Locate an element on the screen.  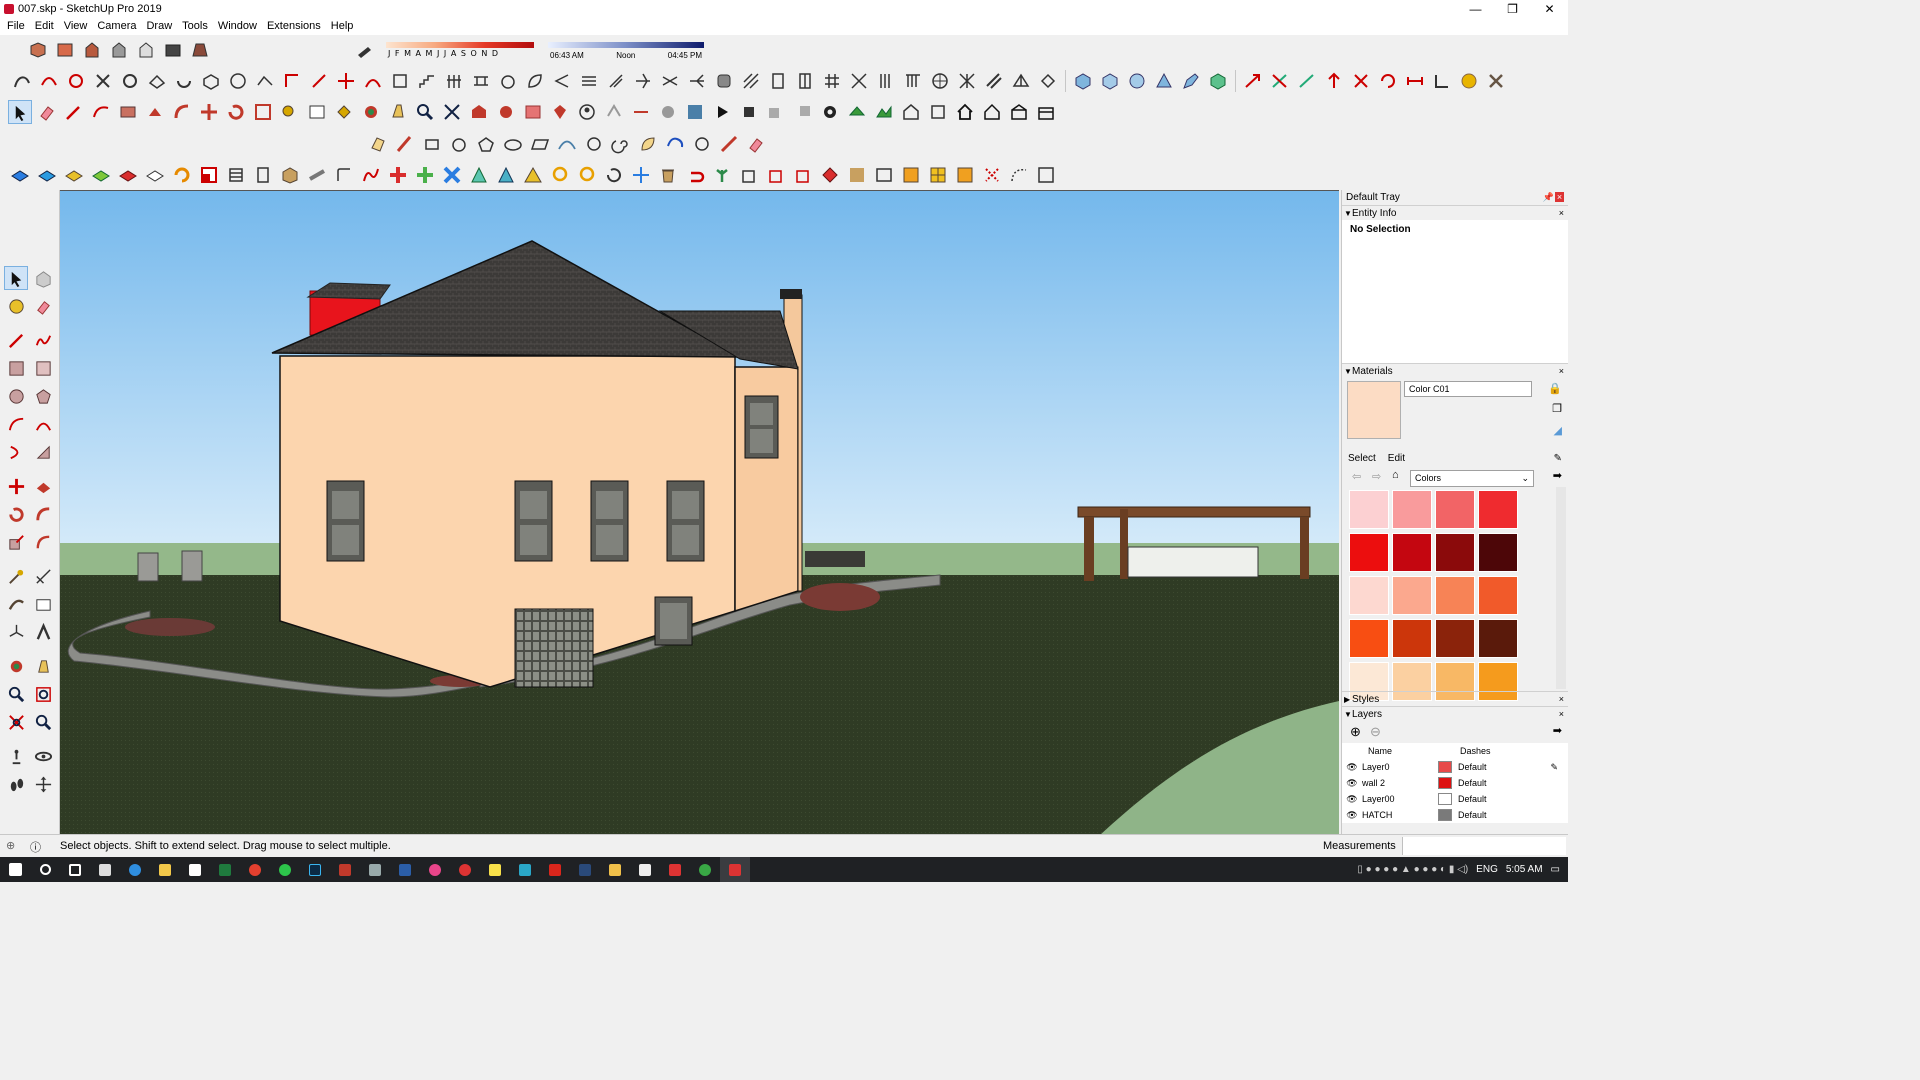
iso-house-icon is located at coordinates (911, 112).